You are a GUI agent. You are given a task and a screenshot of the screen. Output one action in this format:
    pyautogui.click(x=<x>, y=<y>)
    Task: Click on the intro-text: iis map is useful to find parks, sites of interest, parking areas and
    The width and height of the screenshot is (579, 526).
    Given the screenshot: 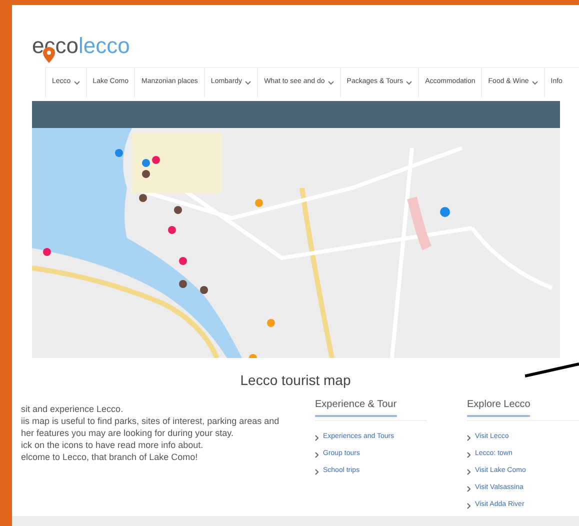 What is the action you would take?
    pyautogui.click(x=150, y=421)
    